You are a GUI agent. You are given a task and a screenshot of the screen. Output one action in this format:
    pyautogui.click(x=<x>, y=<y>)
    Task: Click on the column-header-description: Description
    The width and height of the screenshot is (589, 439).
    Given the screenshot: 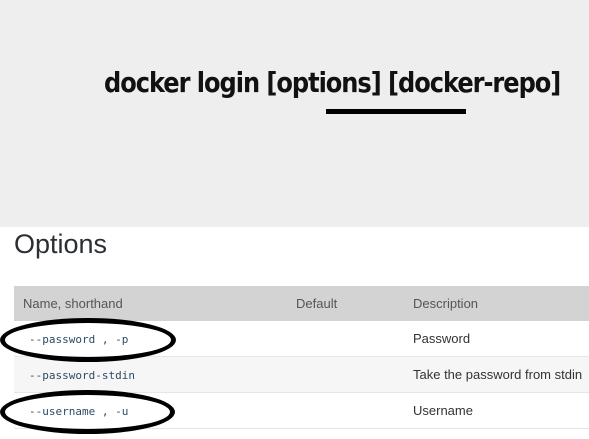 What is the action you would take?
    pyautogui.click(x=446, y=303)
    